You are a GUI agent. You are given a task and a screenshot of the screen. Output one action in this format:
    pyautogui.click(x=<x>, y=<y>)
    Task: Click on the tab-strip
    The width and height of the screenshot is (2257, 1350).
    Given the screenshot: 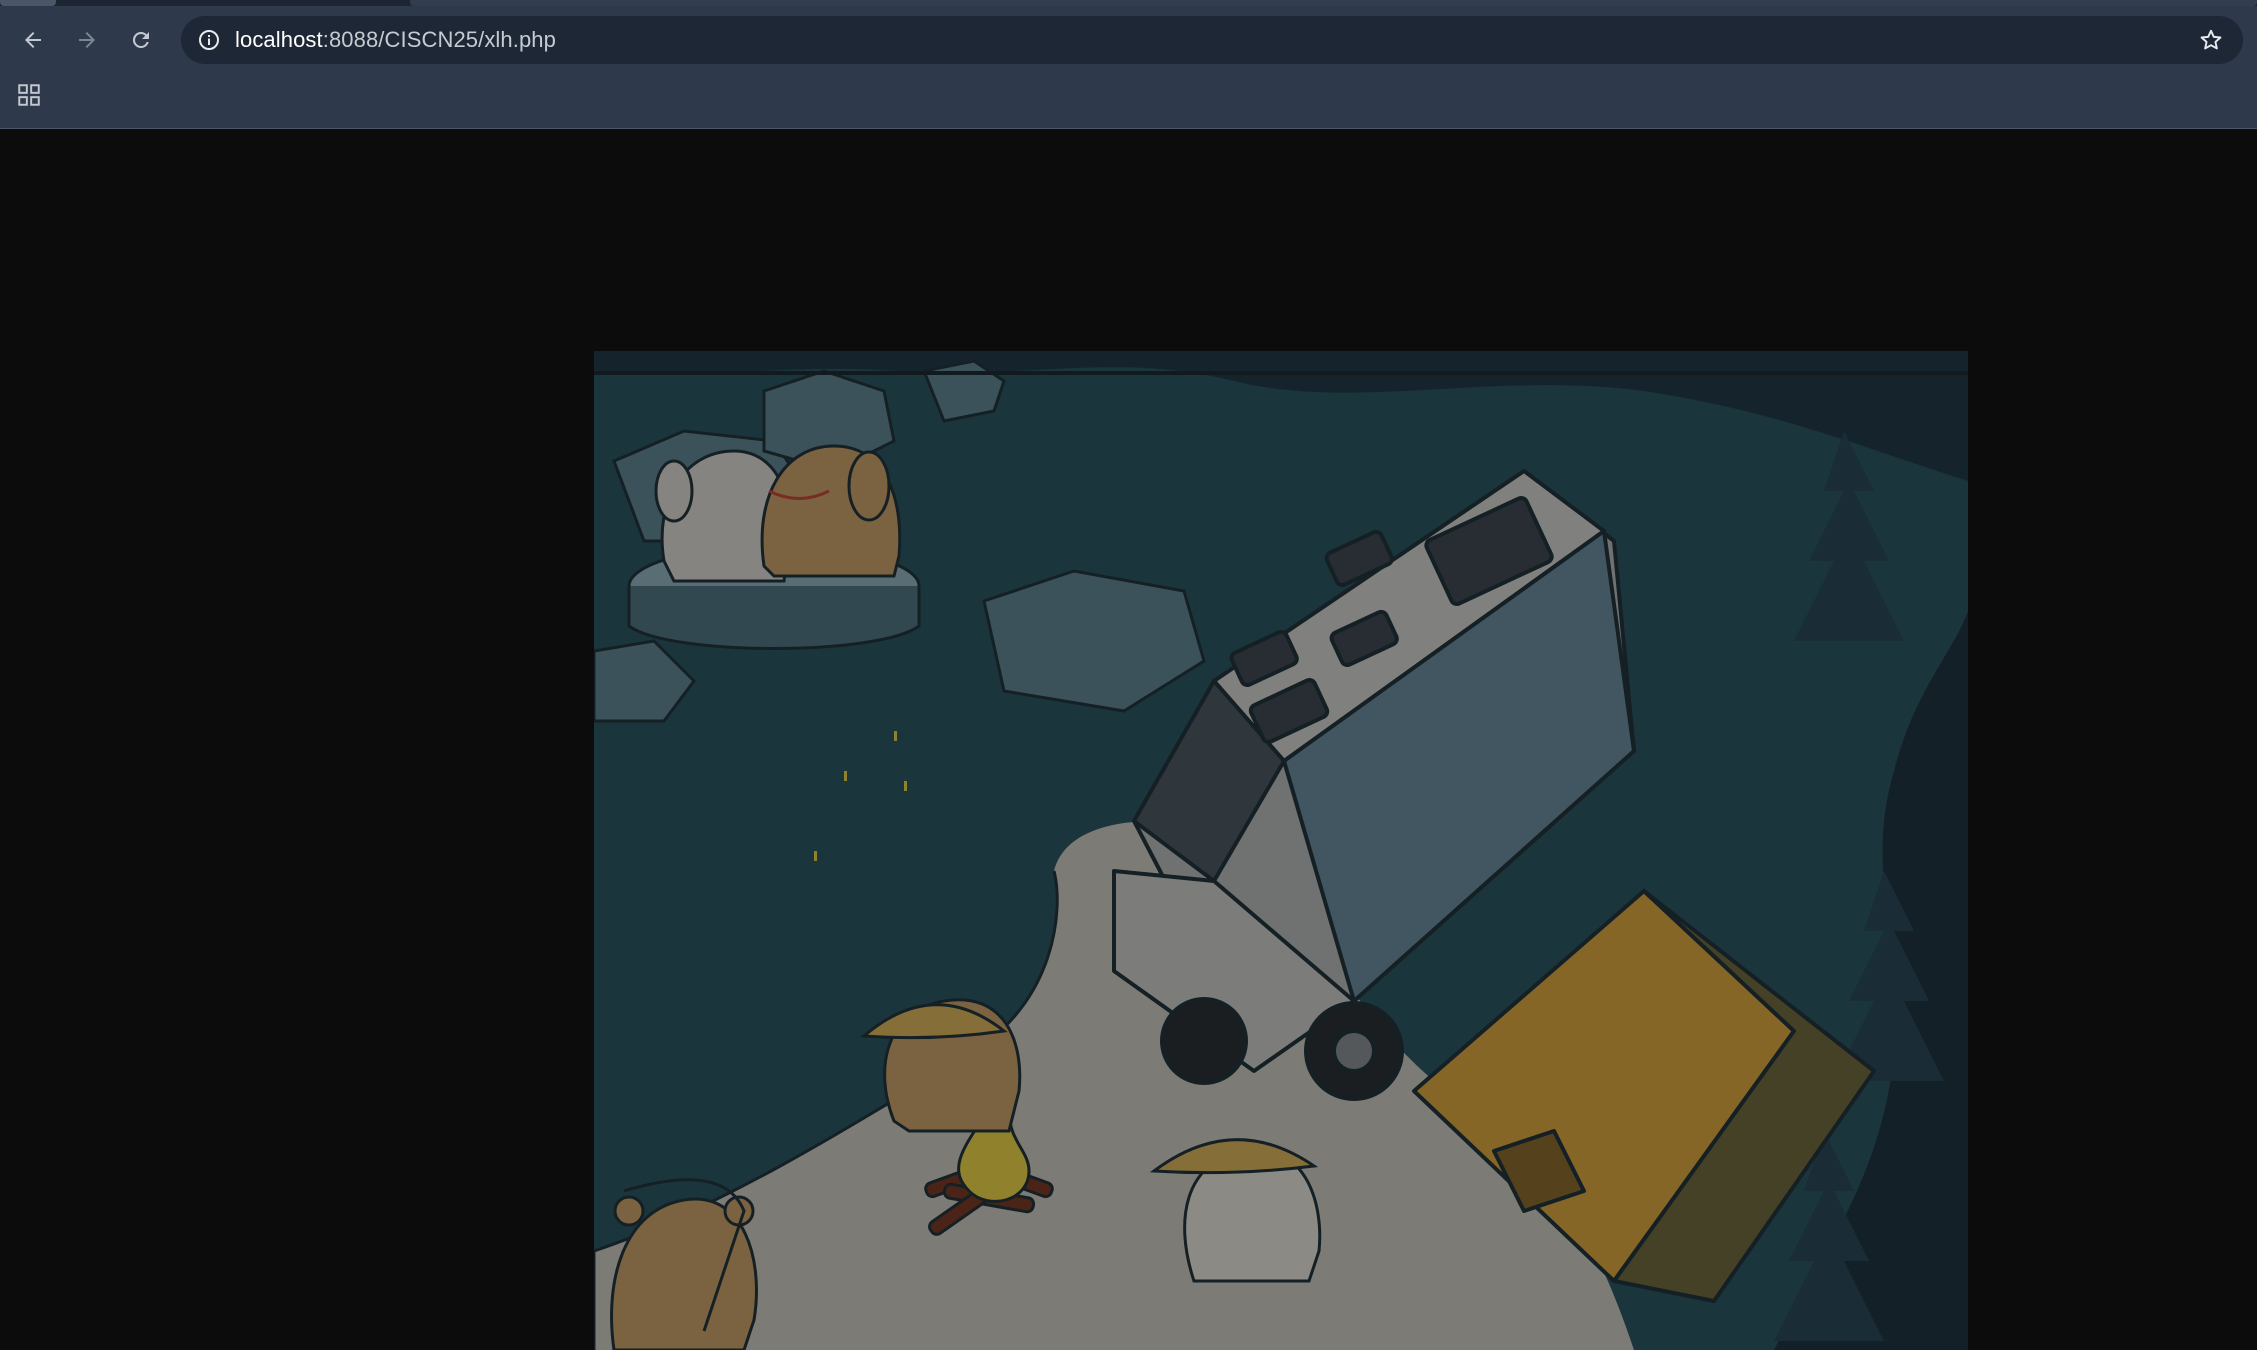 What is the action you would take?
    pyautogui.click(x=1128, y=3)
    